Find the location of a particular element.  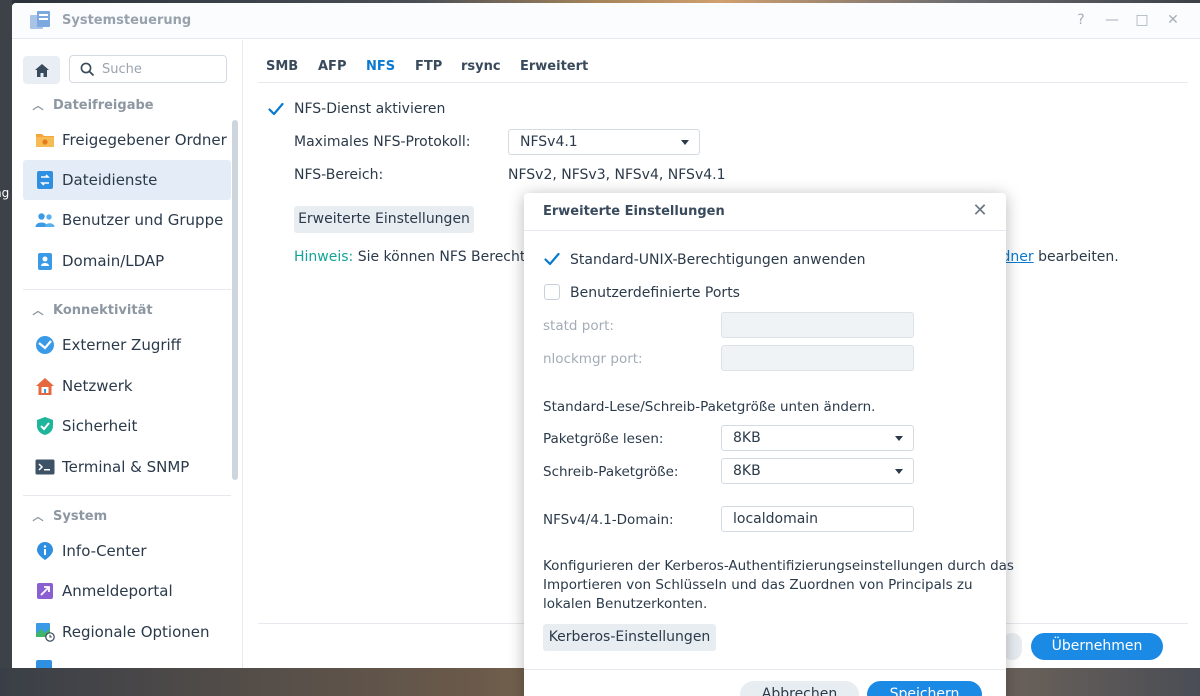

unix-permissions-label: Standard-UNIX-Berechtigungen anwenden is located at coordinates (718, 260).